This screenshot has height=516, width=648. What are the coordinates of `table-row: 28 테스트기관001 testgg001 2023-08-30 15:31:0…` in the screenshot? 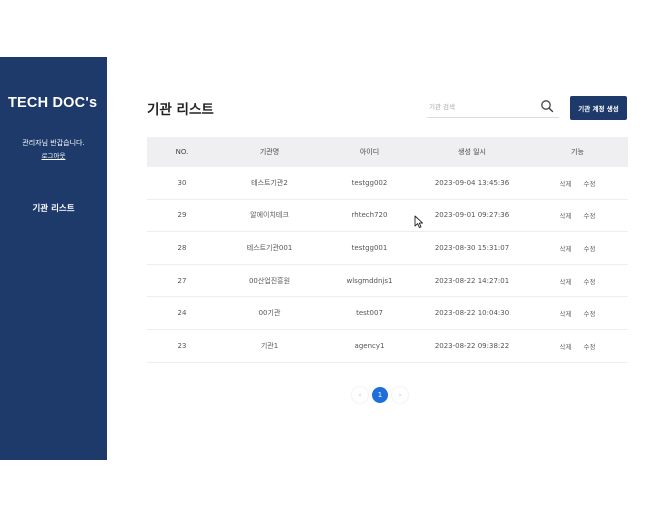 It's located at (387, 248).